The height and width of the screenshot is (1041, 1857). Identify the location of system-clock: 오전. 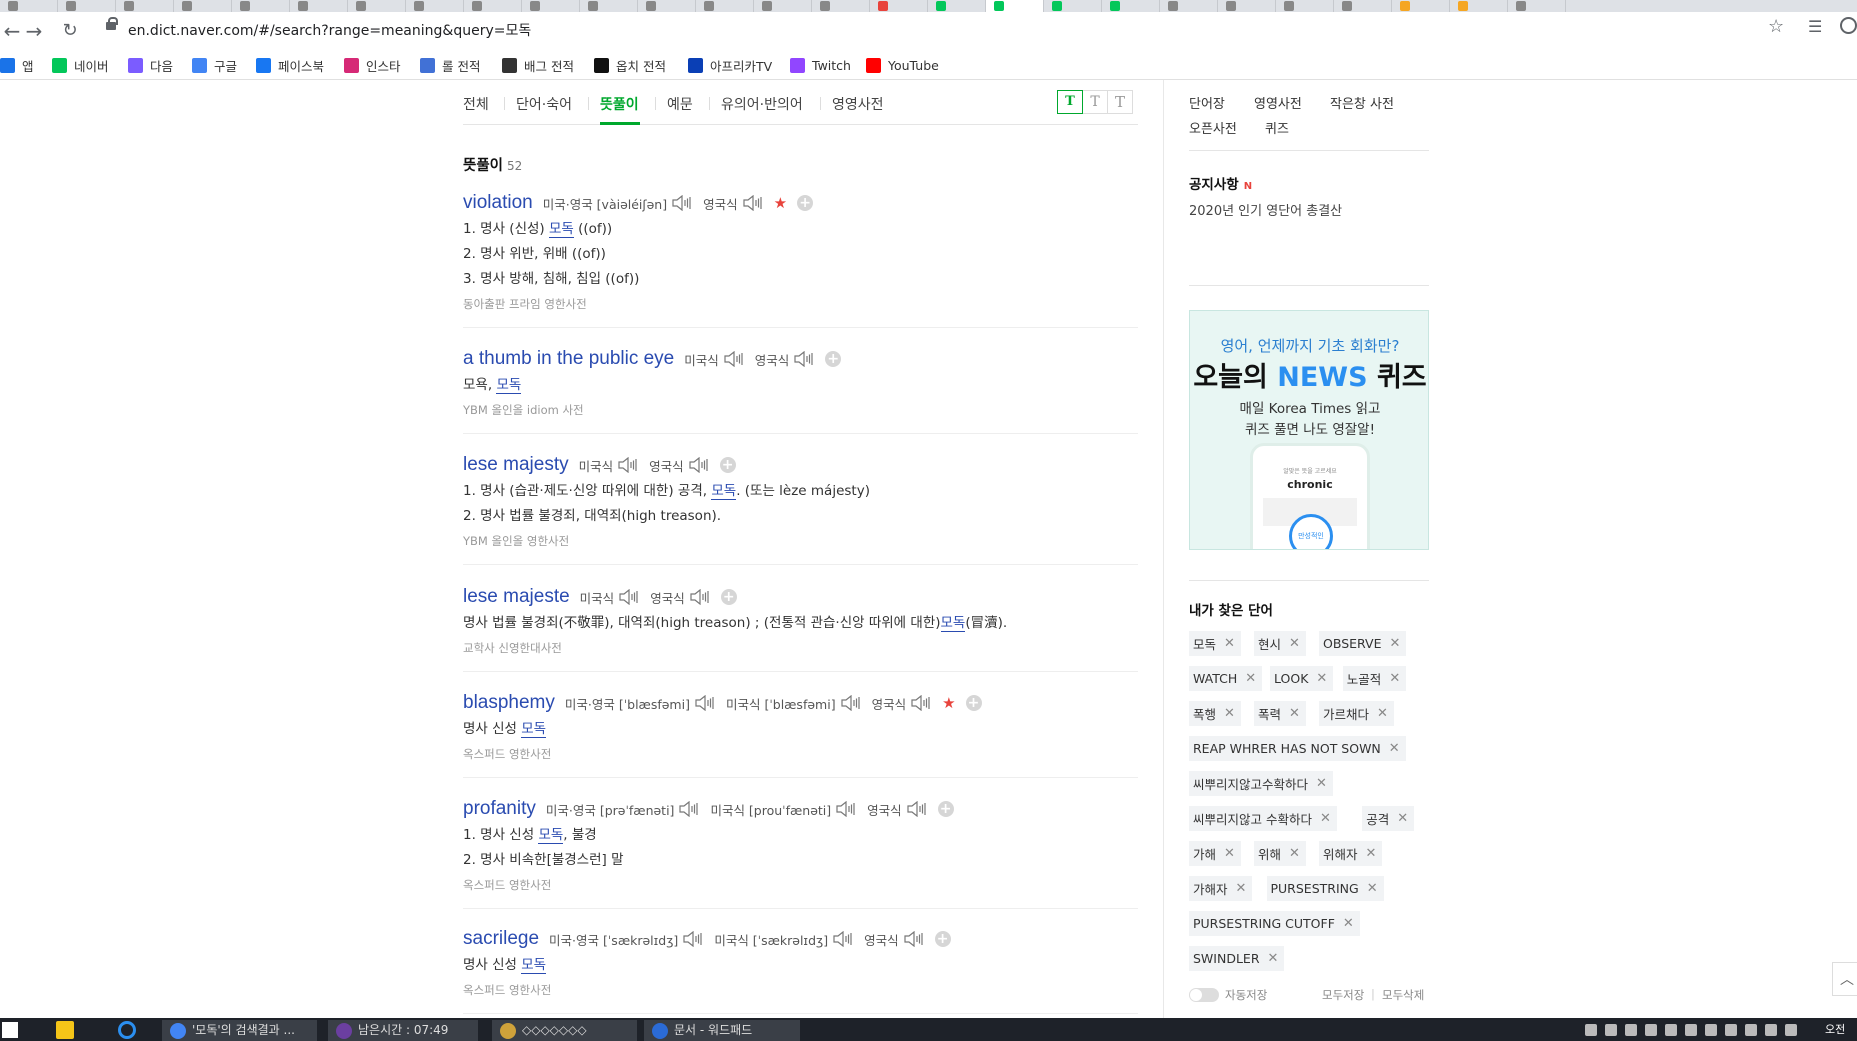
(1835, 1029).